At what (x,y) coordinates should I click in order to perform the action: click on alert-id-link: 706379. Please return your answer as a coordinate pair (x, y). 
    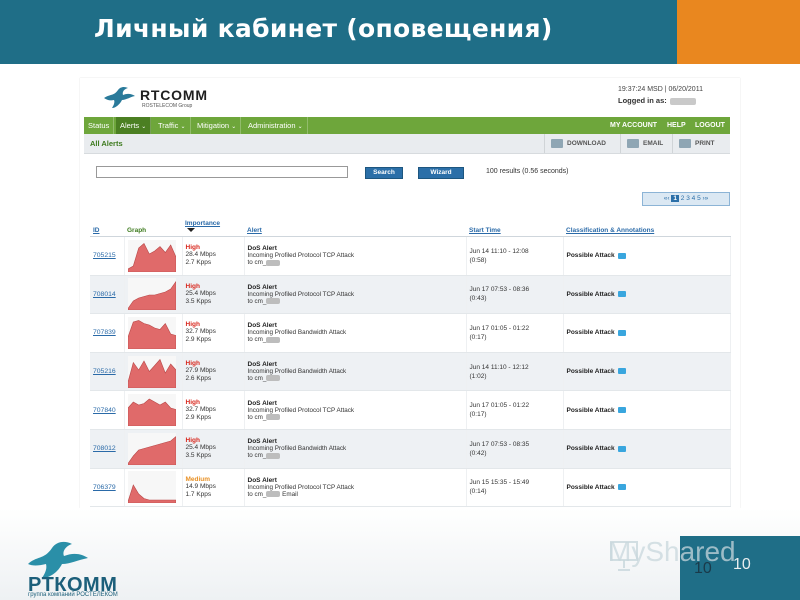
    Looking at the image, I should click on (104, 487).